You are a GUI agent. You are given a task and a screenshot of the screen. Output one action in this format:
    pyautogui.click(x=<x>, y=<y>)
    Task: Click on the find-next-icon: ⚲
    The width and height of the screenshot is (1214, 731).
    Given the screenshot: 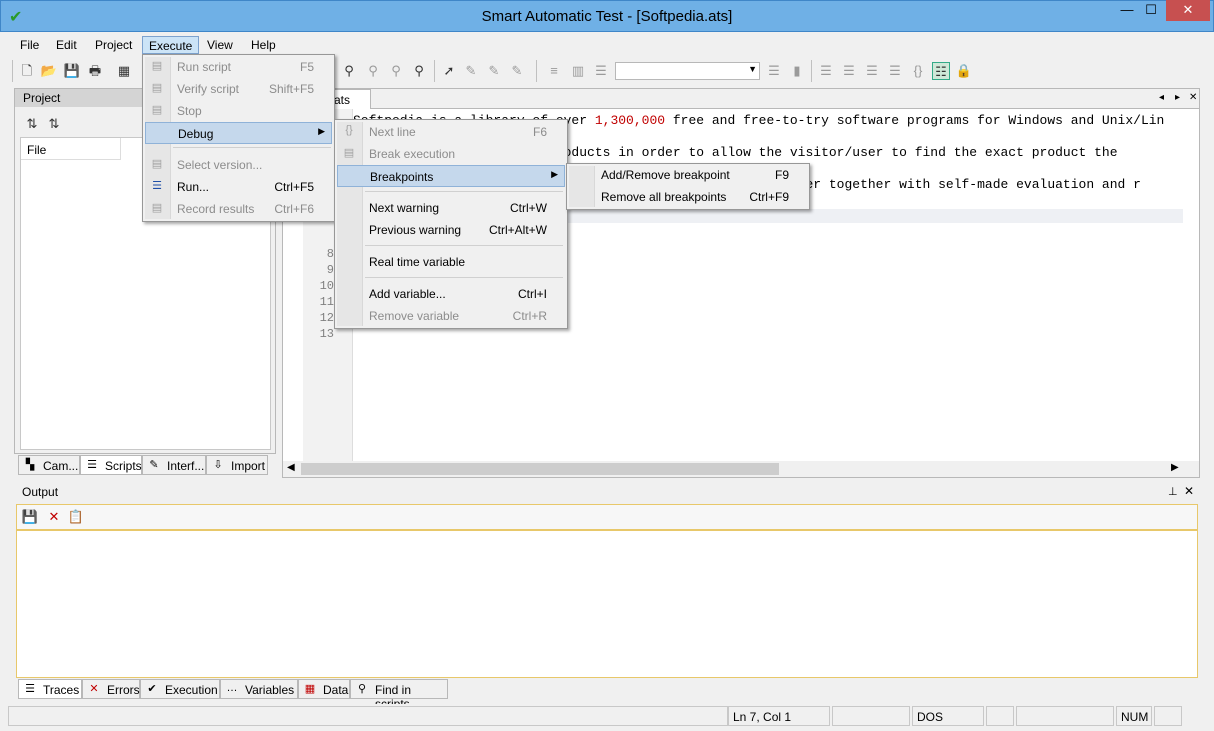 What is the action you would take?
    pyautogui.click(x=373, y=71)
    